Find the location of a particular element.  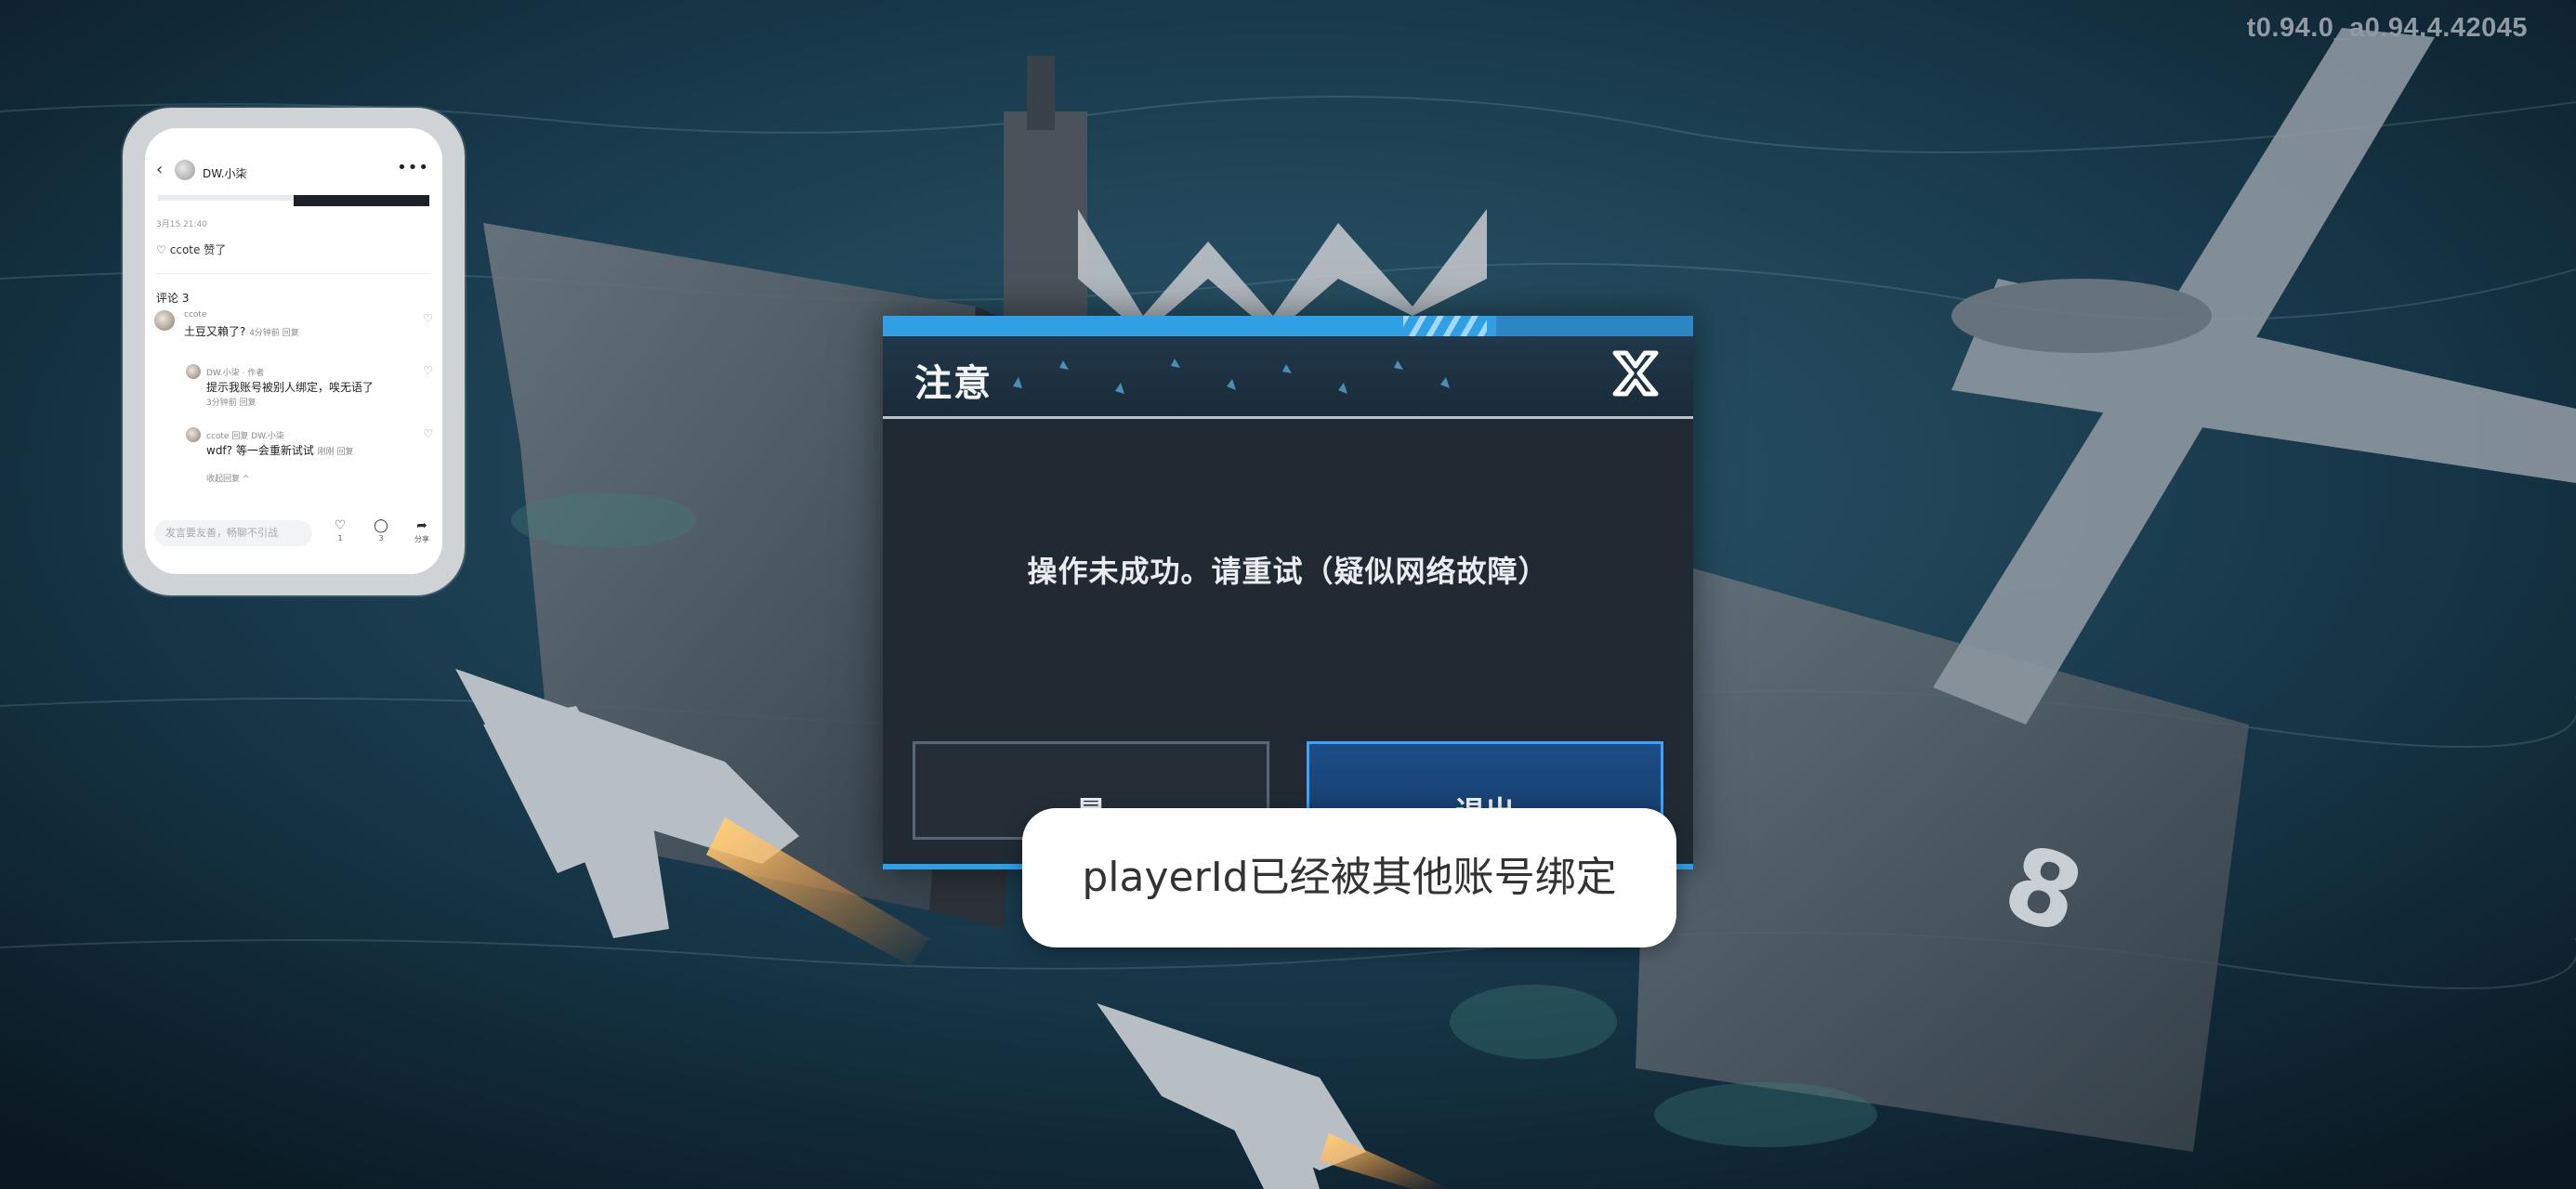

comment-count: 3 is located at coordinates (381, 538).